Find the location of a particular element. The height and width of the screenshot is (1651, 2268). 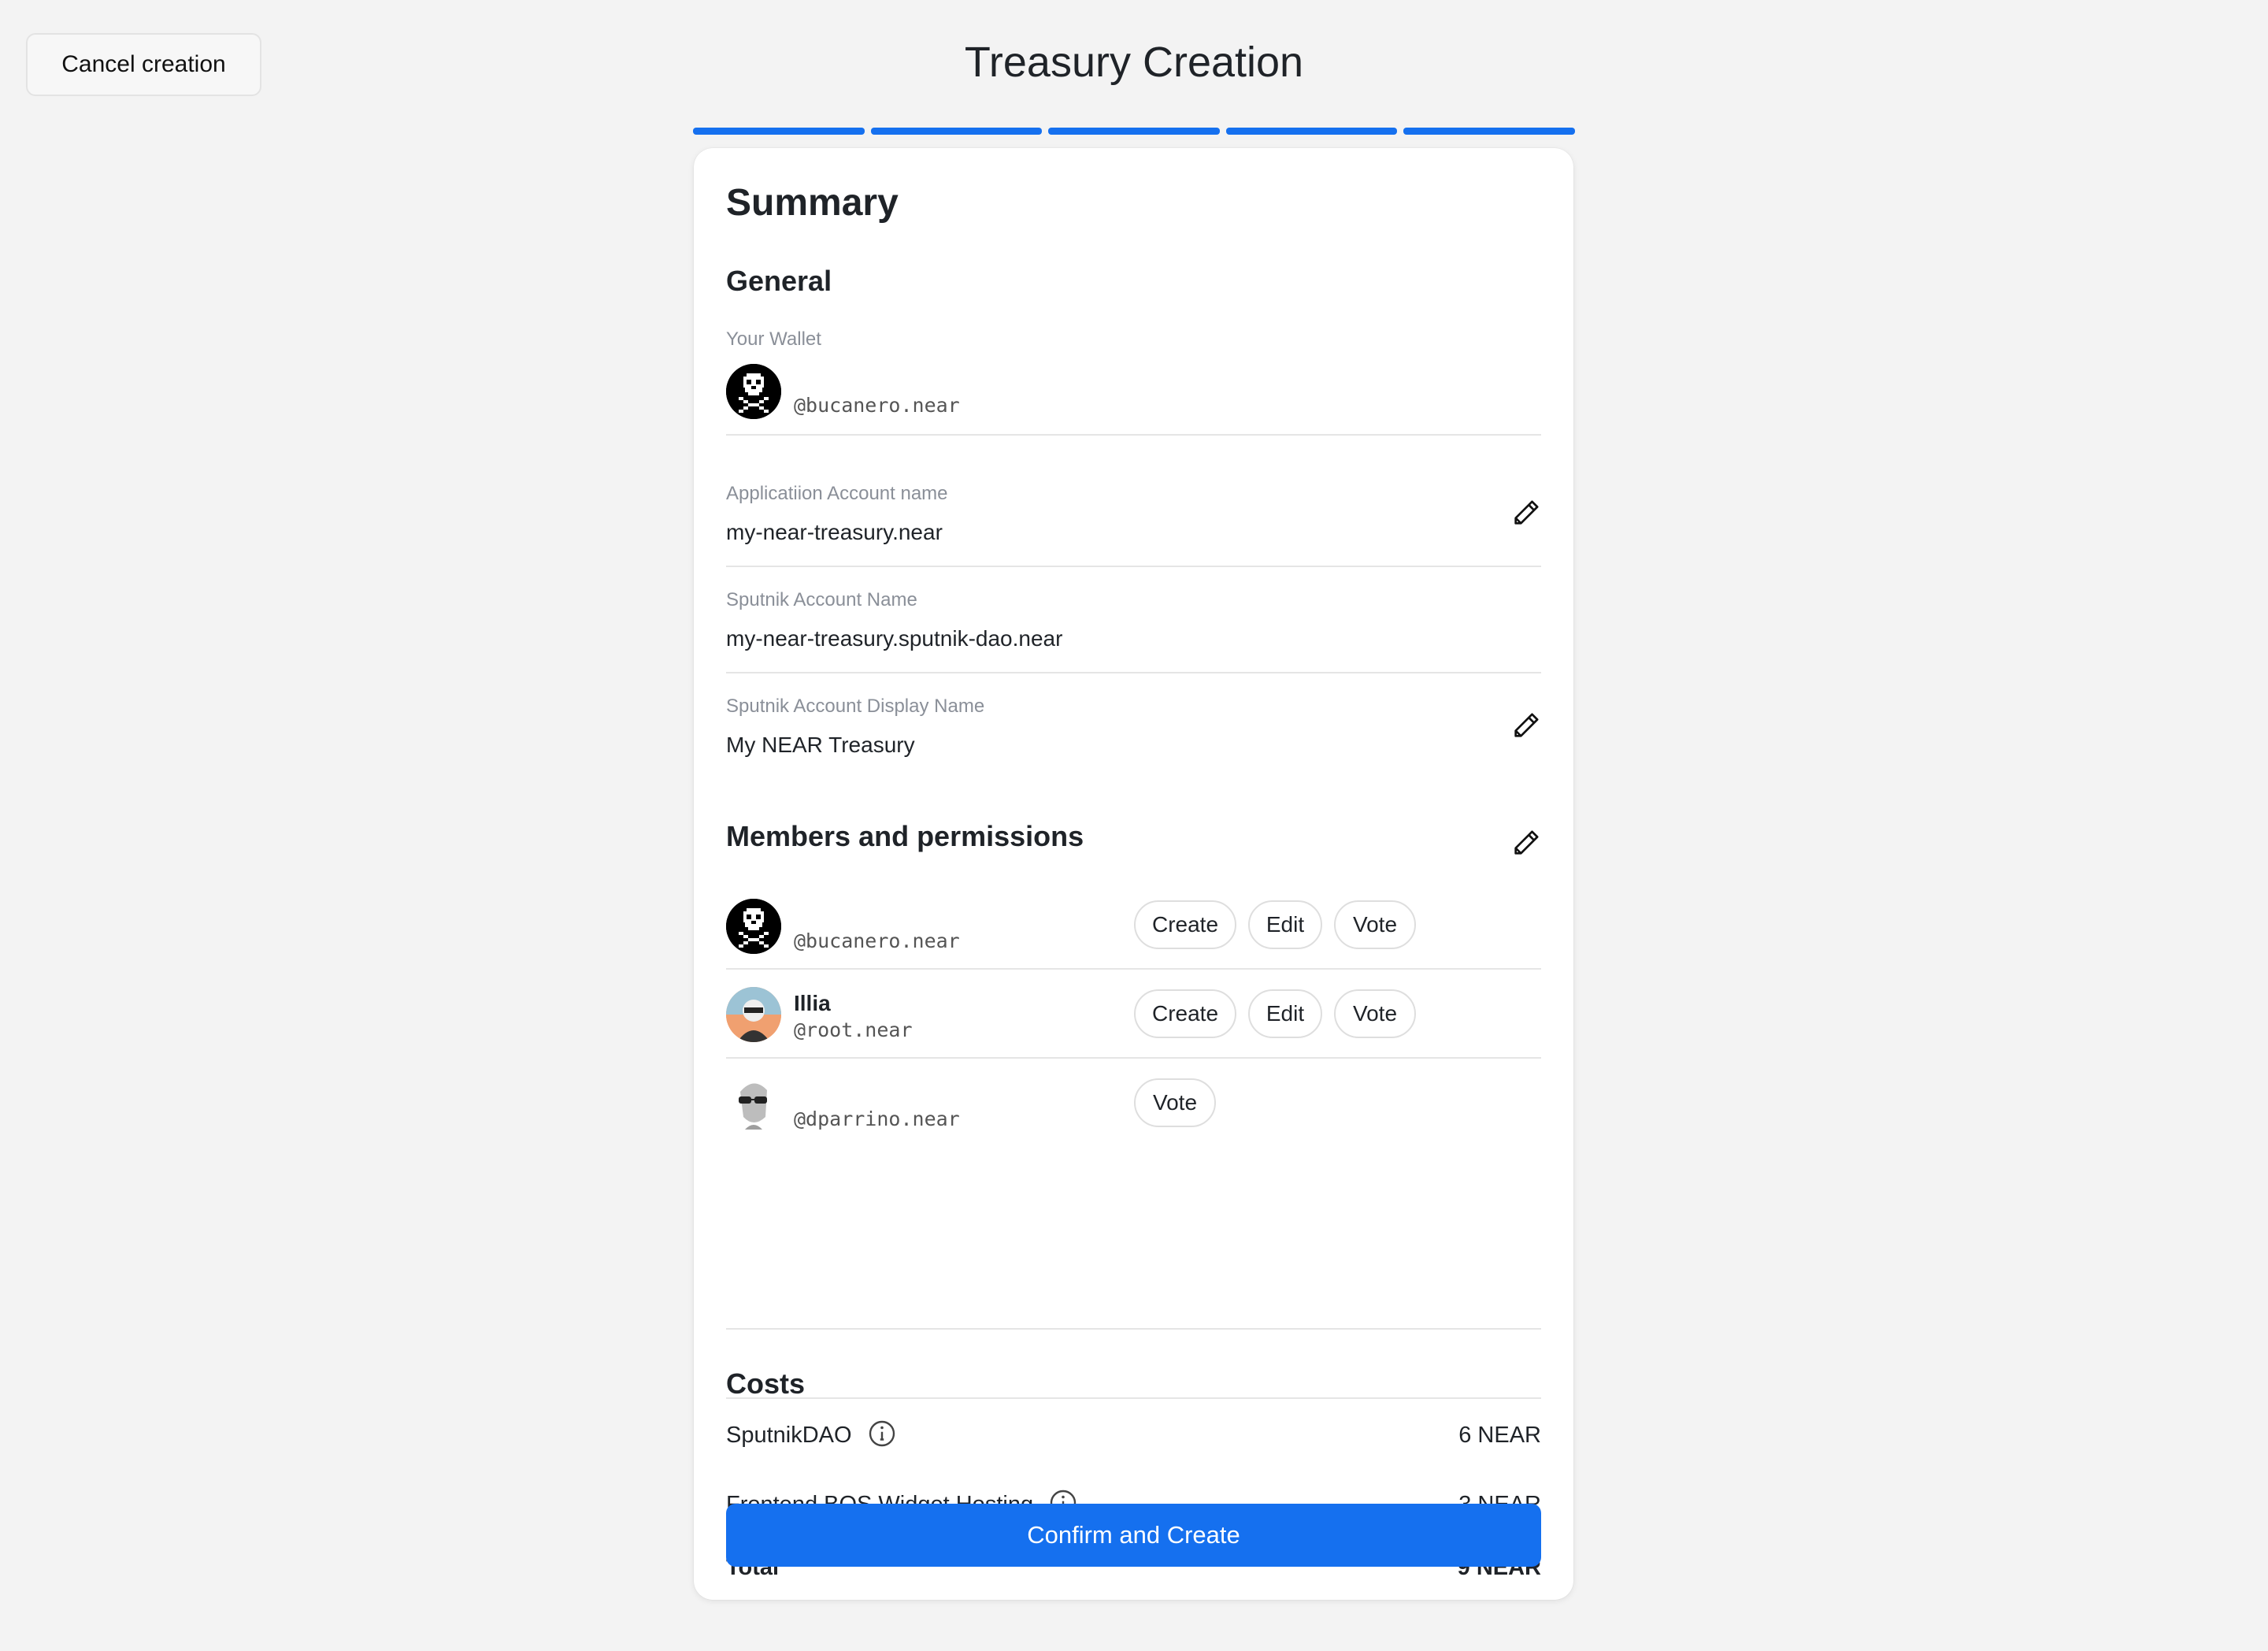

cost-value: 6 NEAR is located at coordinates (1499, 1435).